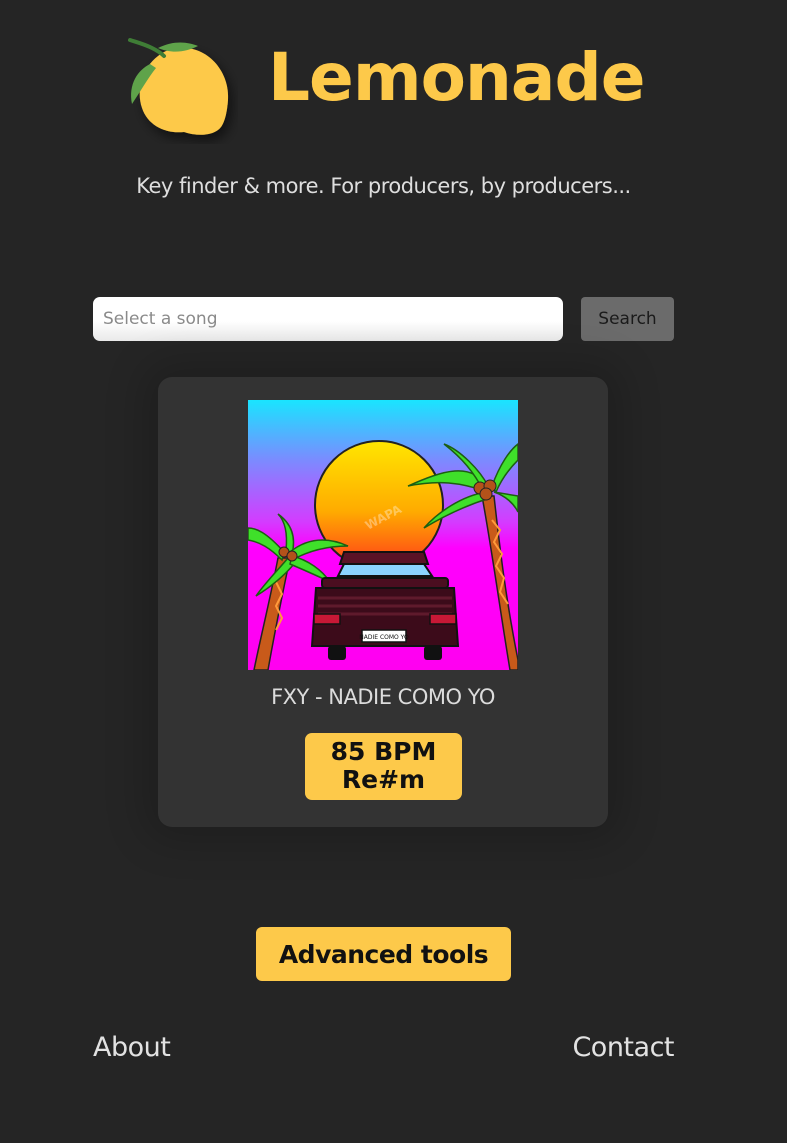 Image resolution: width=787 pixels, height=1143 pixels. I want to click on lemon-icon, so click(178, 86).